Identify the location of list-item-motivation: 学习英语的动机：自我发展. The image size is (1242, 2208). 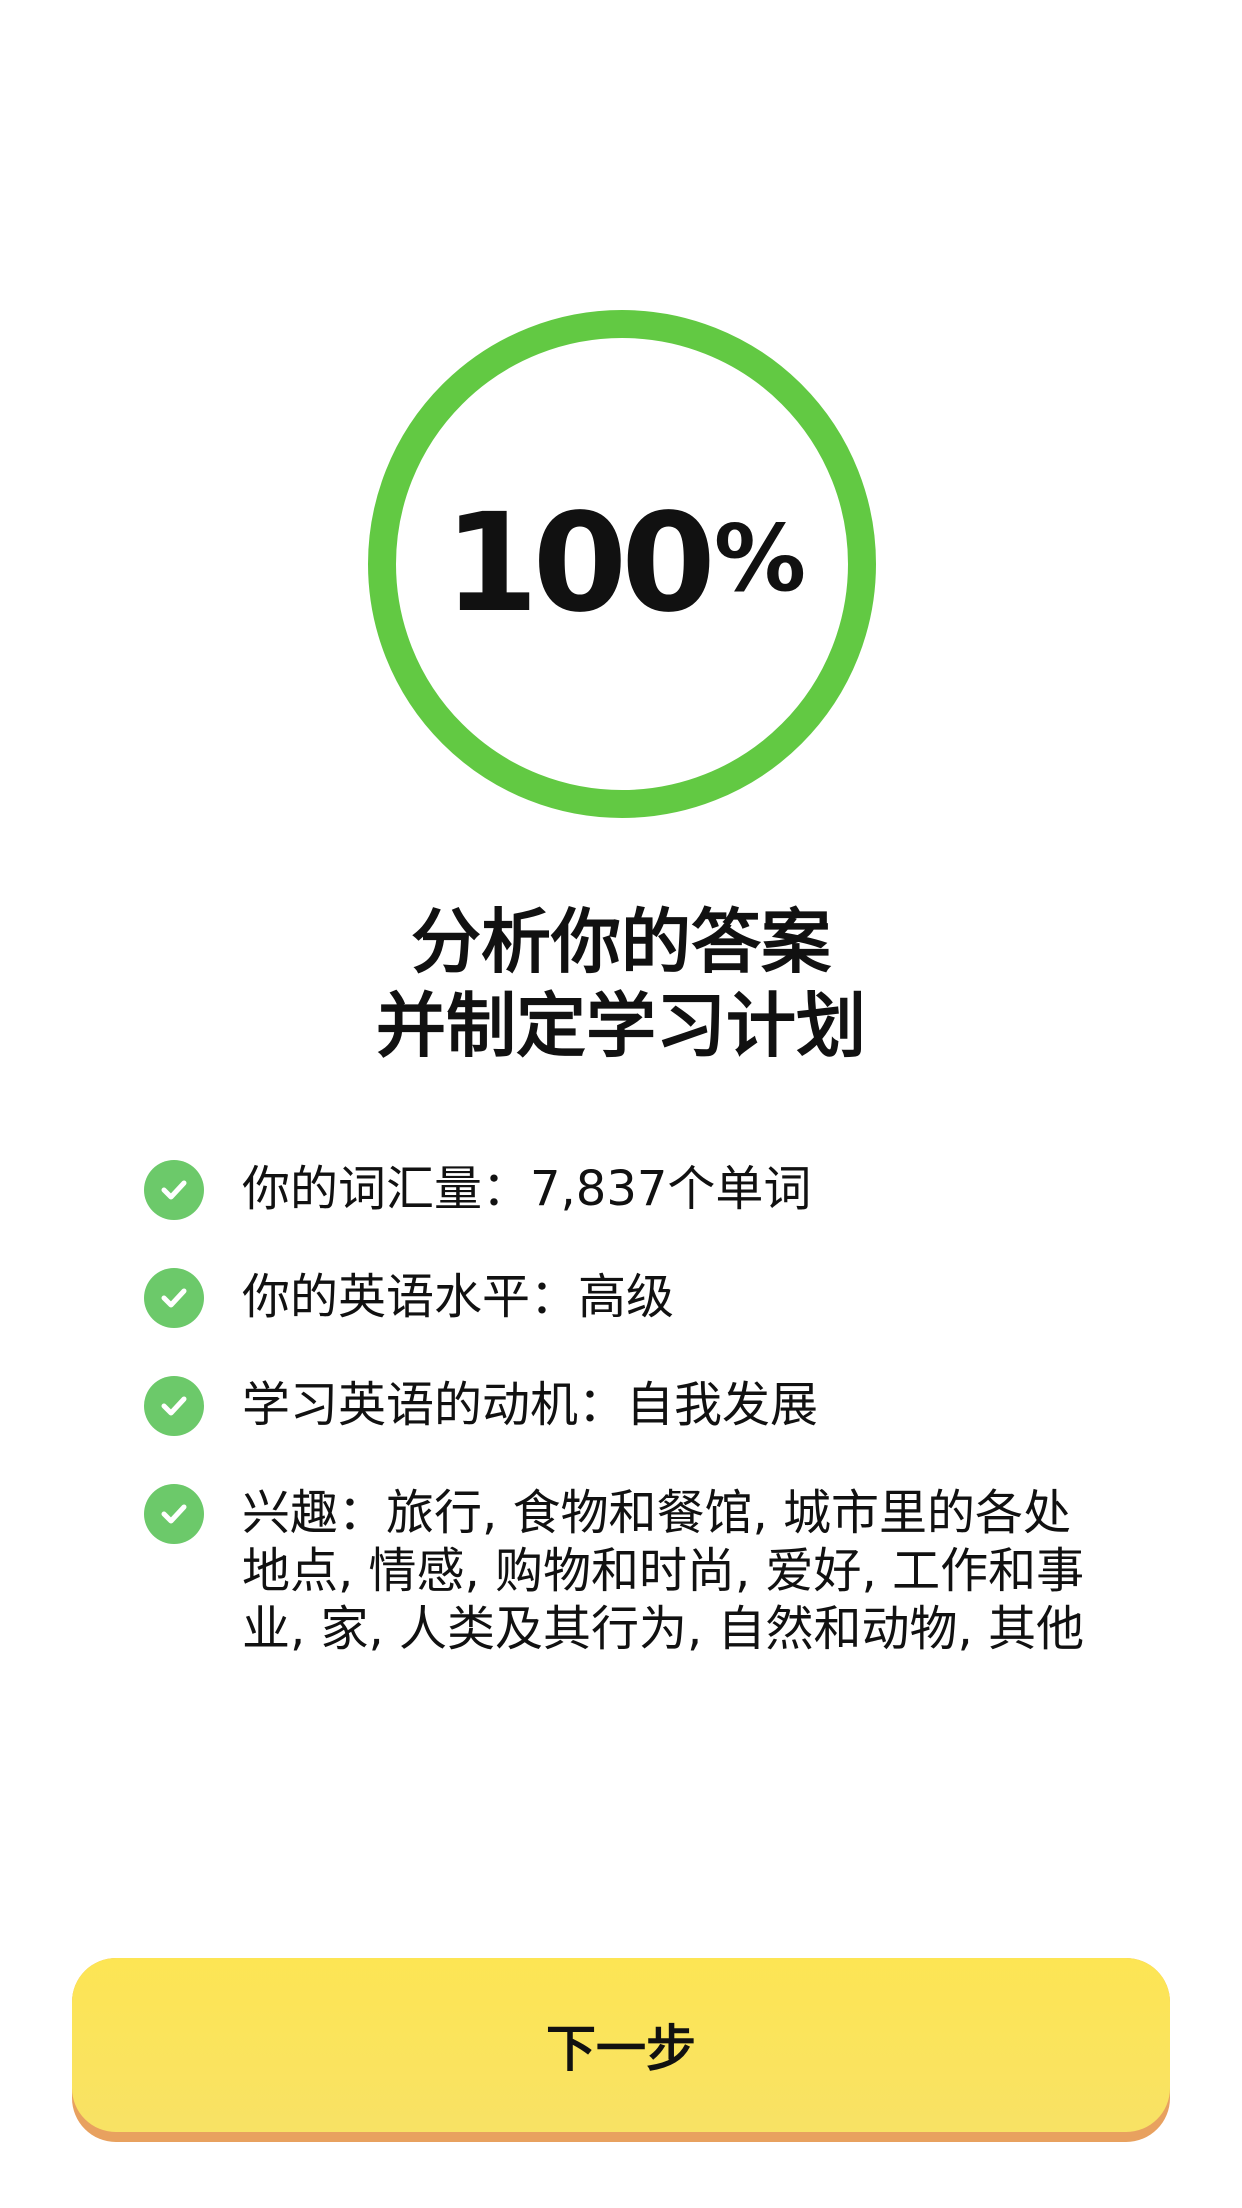
(624, 1406).